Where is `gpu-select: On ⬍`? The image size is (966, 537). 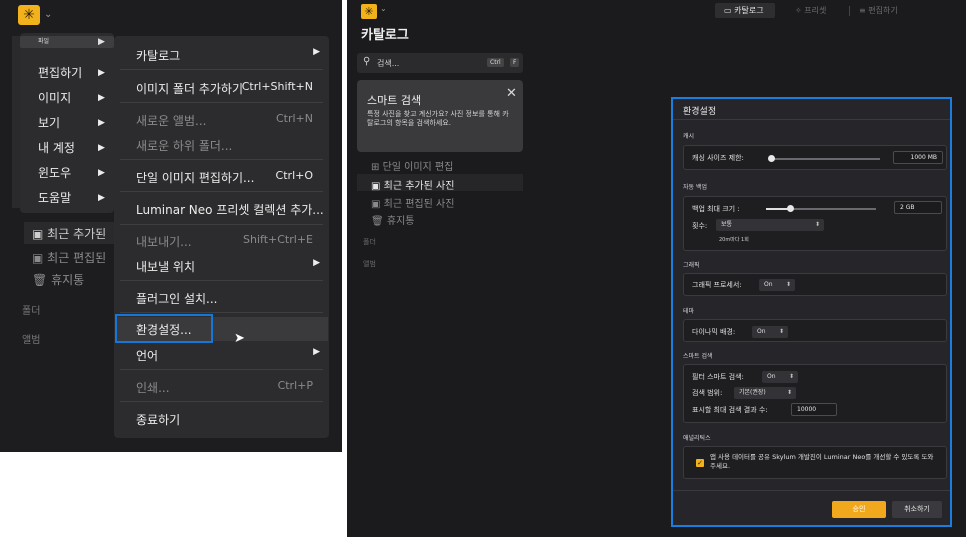
gpu-select: On ⬍ is located at coordinates (777, 285).